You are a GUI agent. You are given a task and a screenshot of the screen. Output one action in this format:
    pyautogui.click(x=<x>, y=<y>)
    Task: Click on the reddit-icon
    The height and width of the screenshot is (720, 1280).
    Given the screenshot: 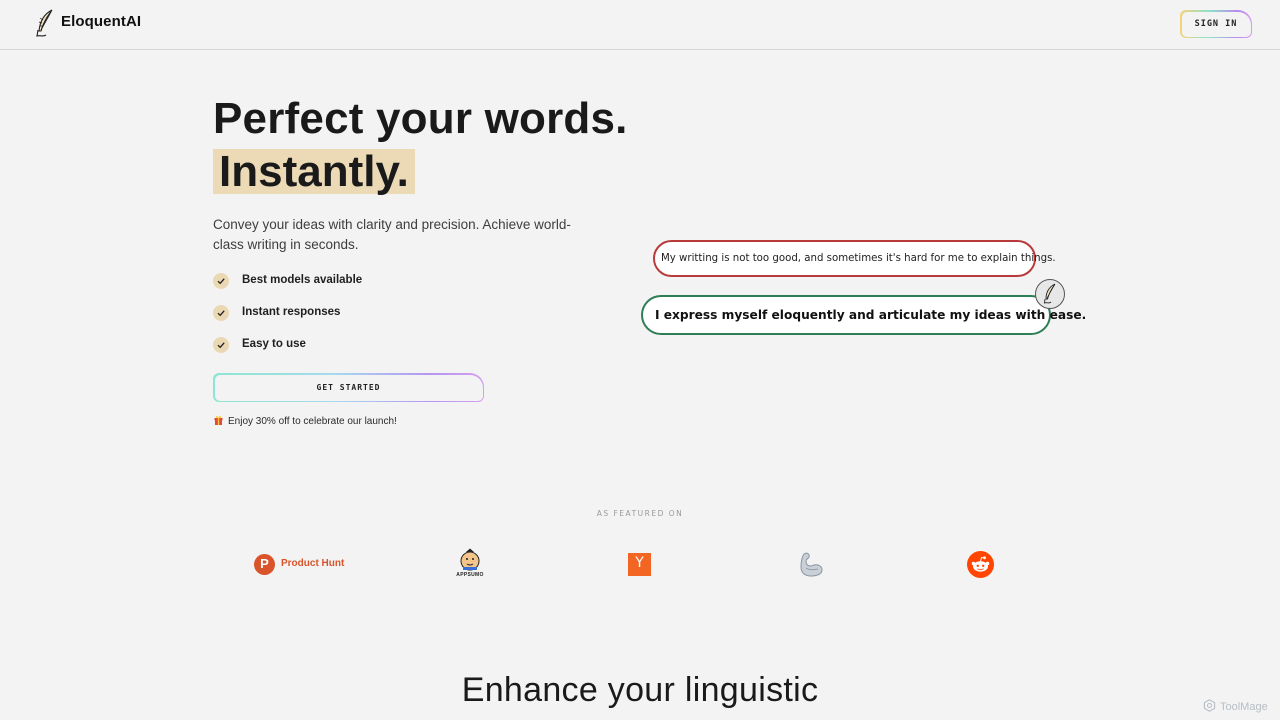 What is the action you would take?
    pyautogui.click(x=980, y=564)
    